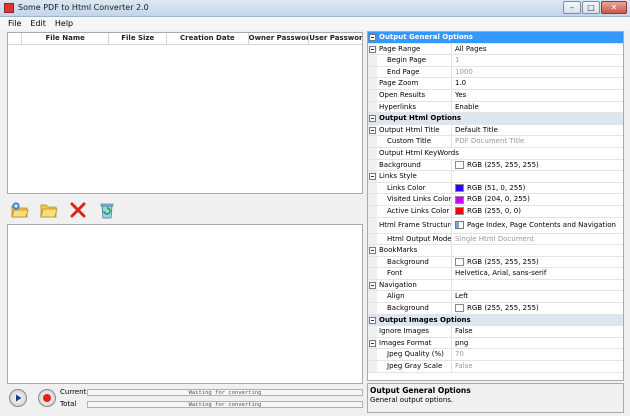 Image resolution: width=630 pixels, height=416 pixels. What do you see at coordinates (495, 251) in the screenshot?
I see `prop-bookmarks: BookMarks` at bounding box center [495, 251].